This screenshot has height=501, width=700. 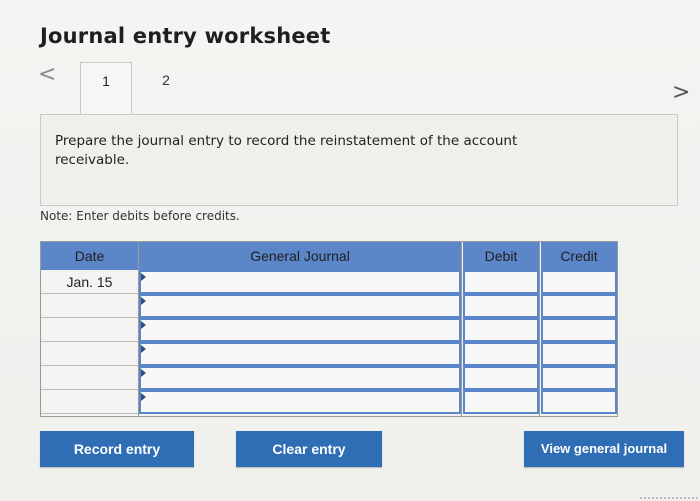 I want to click on clear-entry-button: Clear entry, so click(x=309, y=449).